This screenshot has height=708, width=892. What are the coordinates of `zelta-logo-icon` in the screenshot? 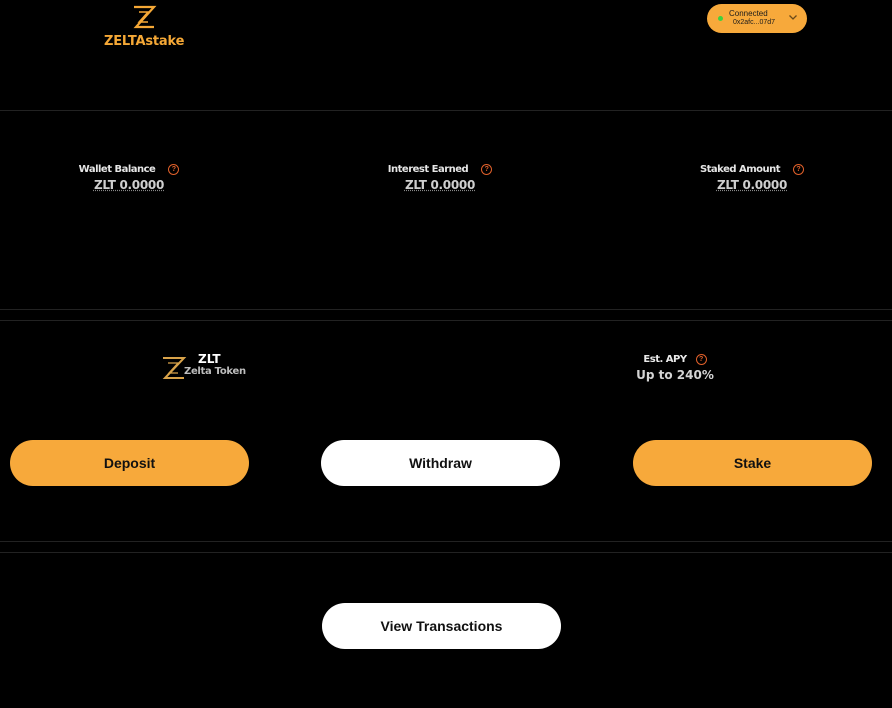 It's located at (145, 17).